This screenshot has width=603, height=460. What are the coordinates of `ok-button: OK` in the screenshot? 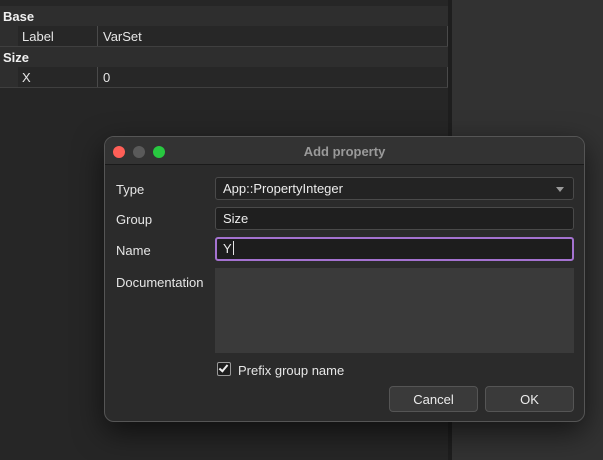 It's located at (529, 399).